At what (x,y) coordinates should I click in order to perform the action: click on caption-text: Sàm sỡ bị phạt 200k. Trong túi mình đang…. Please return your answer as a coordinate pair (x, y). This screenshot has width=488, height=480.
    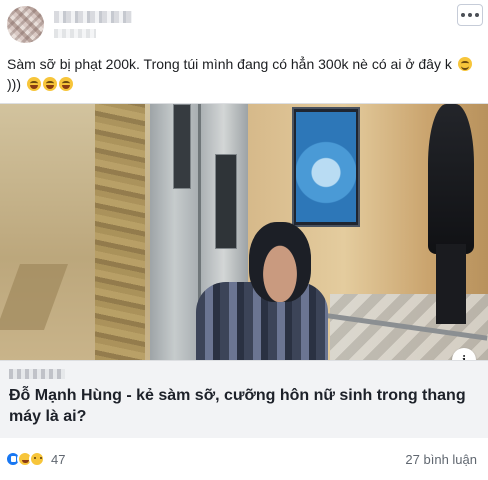
    Looking at the image, I should click on (229, 64).